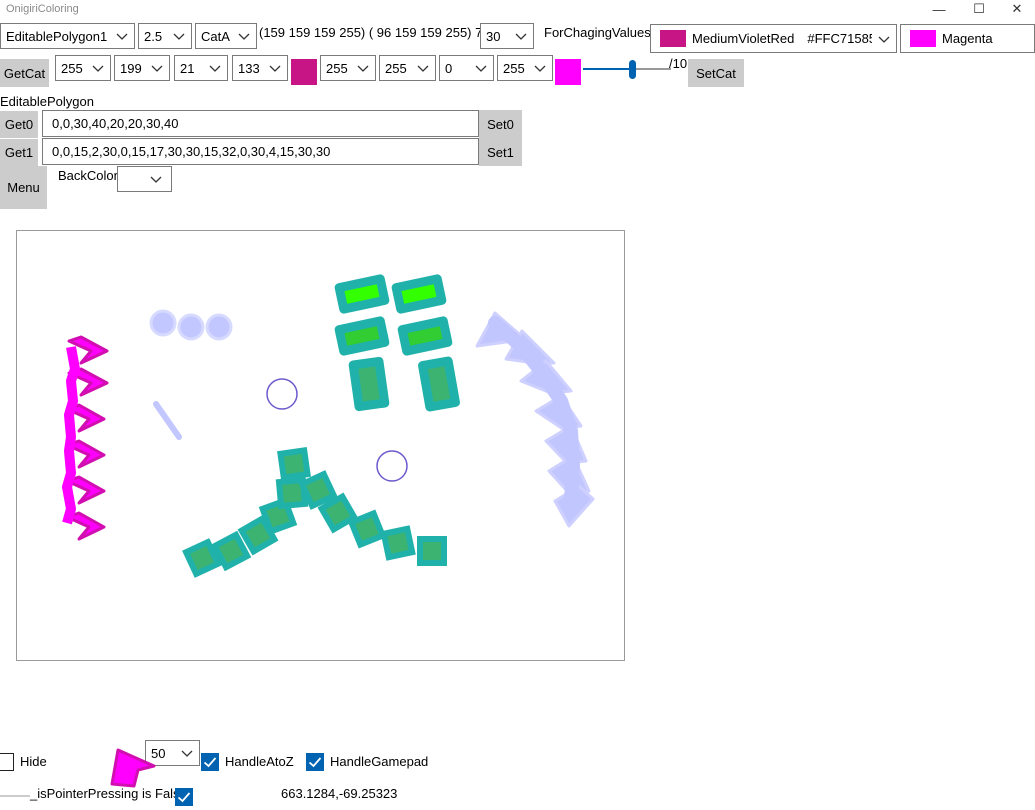 The width and height of the screenshot is (1035, 810). I want to click on color2-r-select: 255, so click(407, 68).